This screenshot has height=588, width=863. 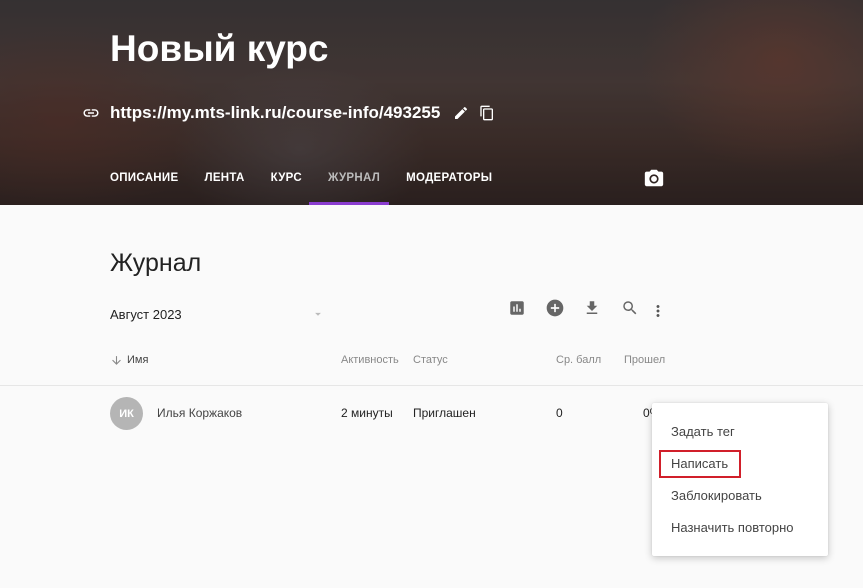 I want to click on column-header-name: Имя, so click(x=137, y=360).